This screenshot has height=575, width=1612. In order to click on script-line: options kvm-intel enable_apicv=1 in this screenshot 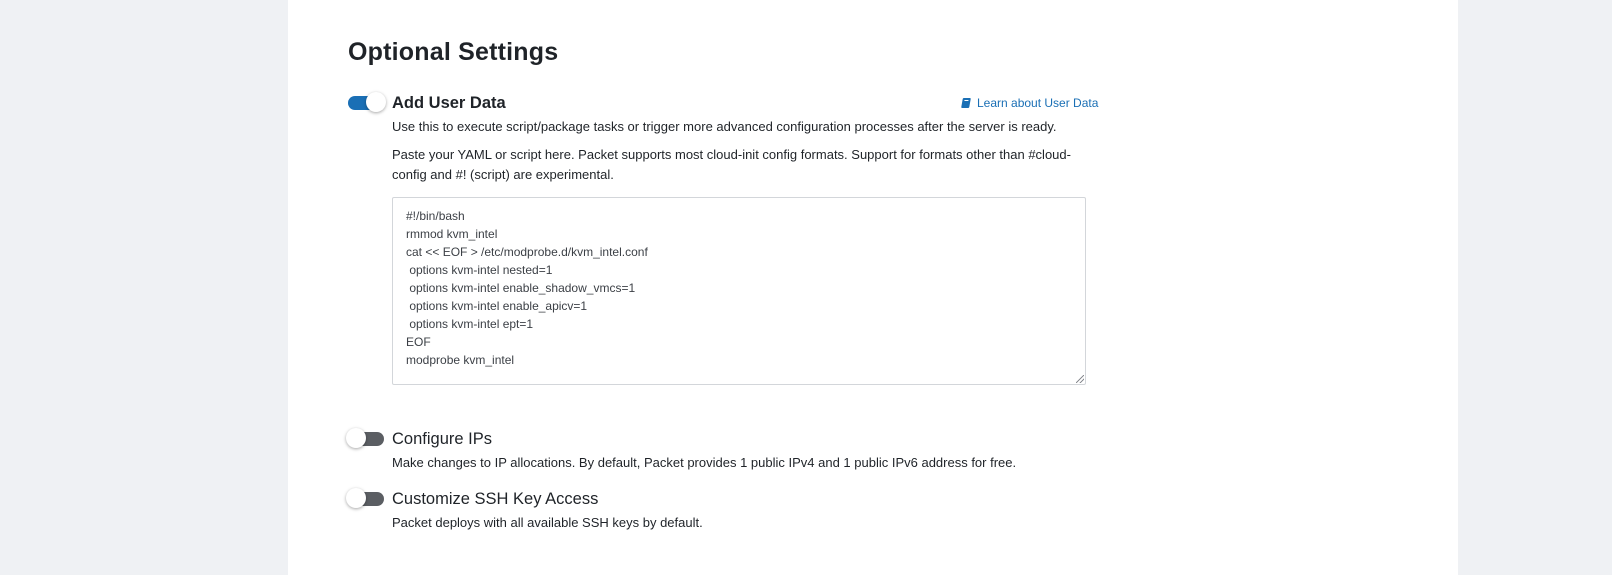, I will do `click(497, 306)`.